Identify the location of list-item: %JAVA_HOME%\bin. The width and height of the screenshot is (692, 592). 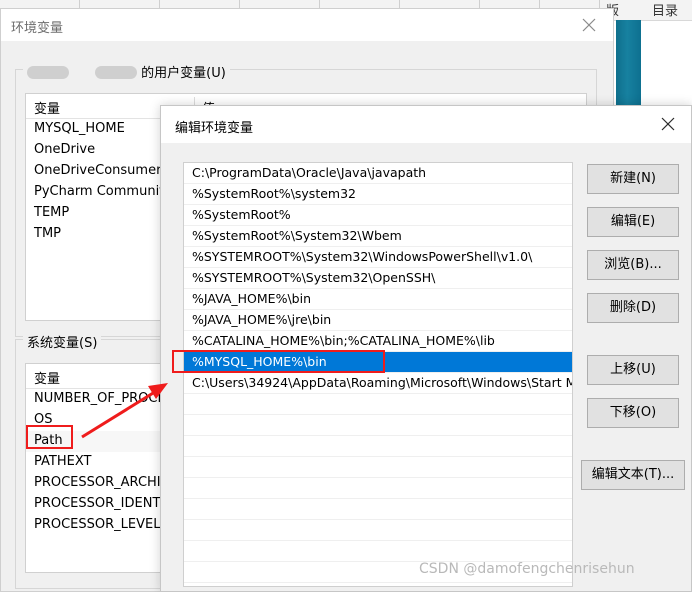
(378, 299).